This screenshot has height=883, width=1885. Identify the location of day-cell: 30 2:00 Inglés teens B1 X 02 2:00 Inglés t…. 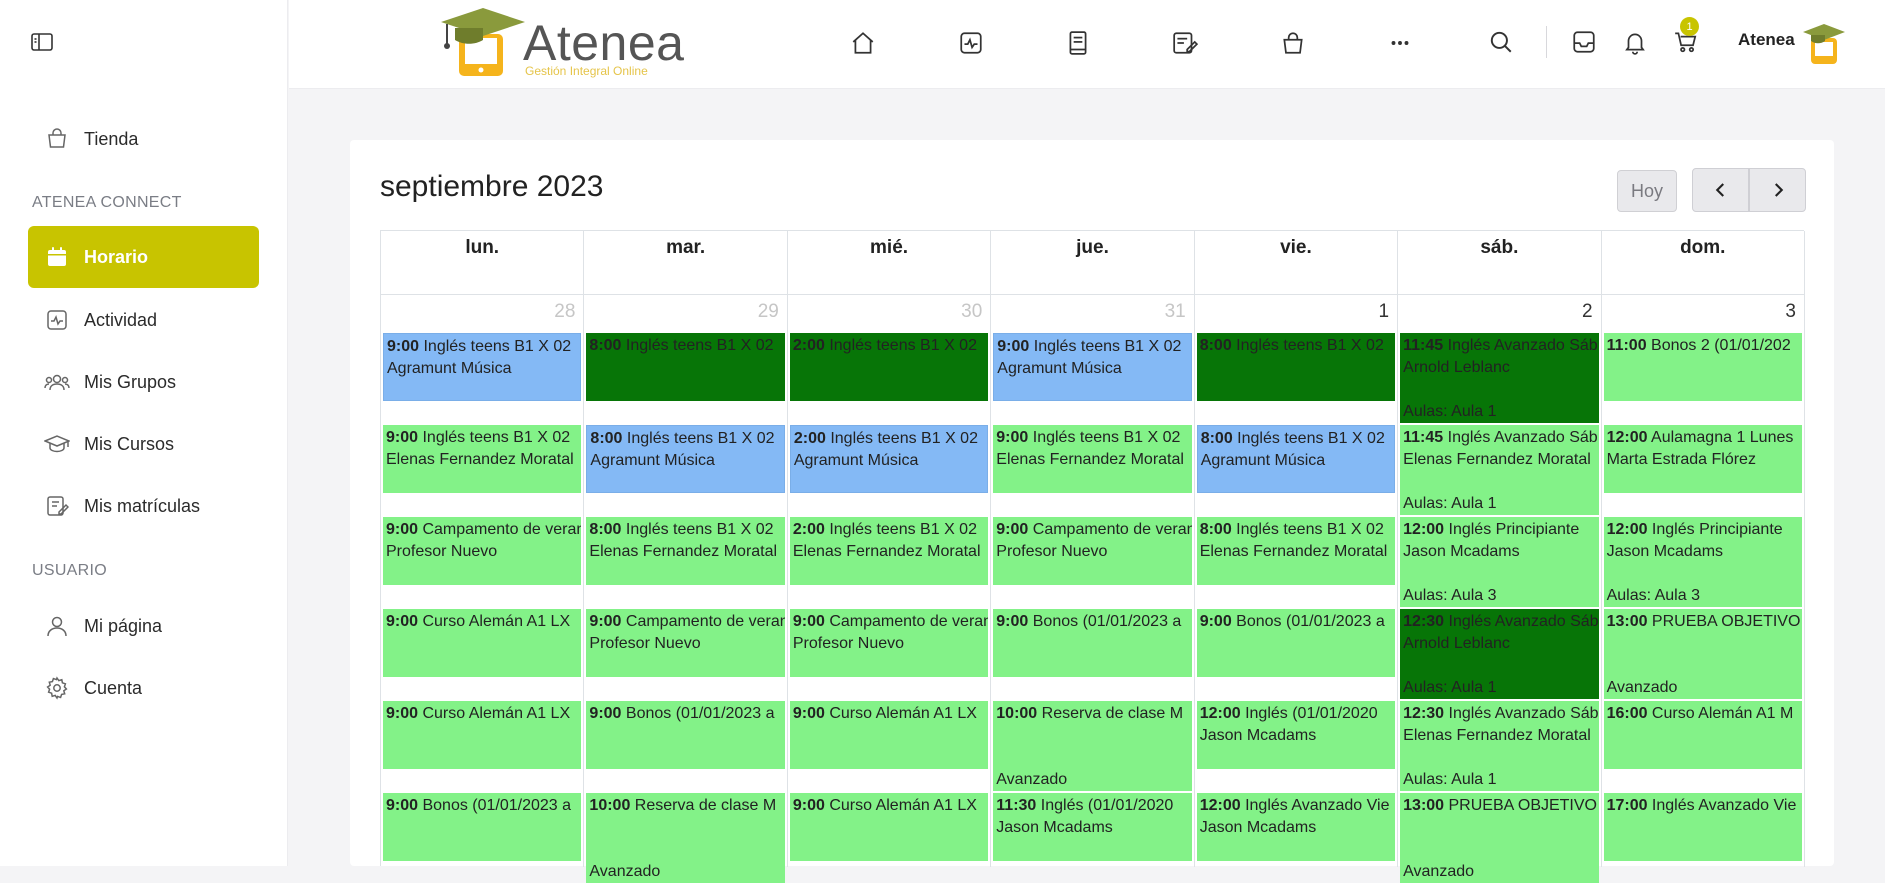
(890, 581).